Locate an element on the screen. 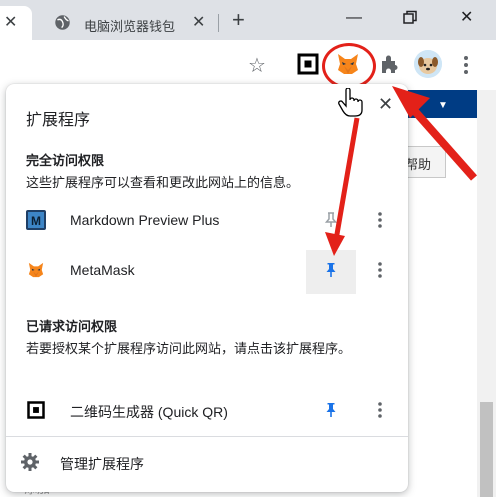 The height and width of the screenshot is (497, 496). menu-title: 扩展程序 is located at coordinates (58, 120).